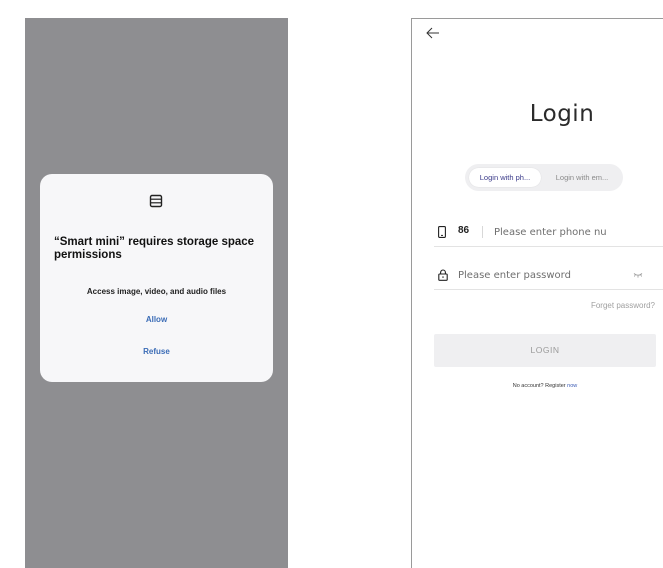  Describe the element at coordinates (638, 275) in the screenshot. I see `eye-closed-icon` at that location.